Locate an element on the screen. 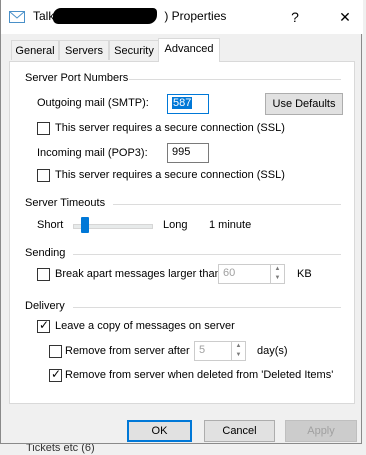 This screenshot has height=455, width=366. break-apart-label: Break apart messages larger than is located at coordinates (138, 274).